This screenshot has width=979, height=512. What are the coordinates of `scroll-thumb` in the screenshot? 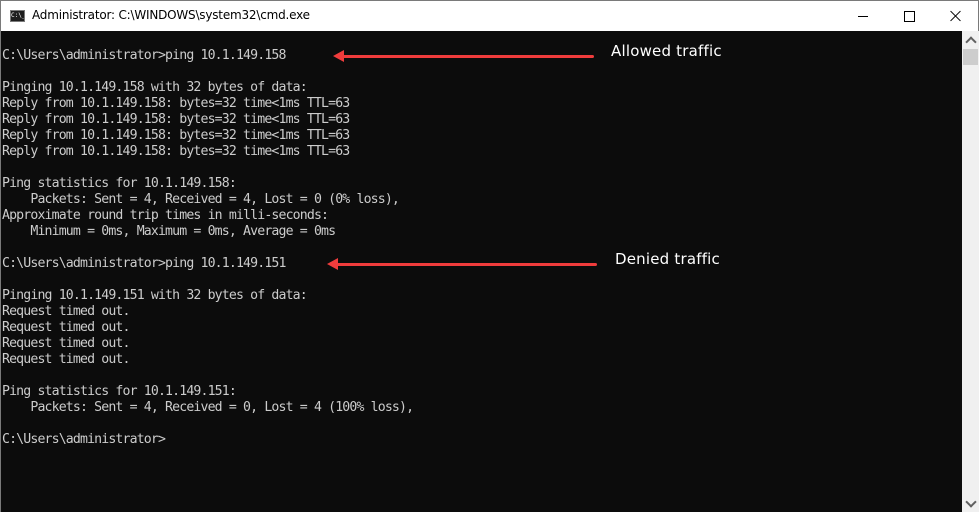 It's located at (970, 57).